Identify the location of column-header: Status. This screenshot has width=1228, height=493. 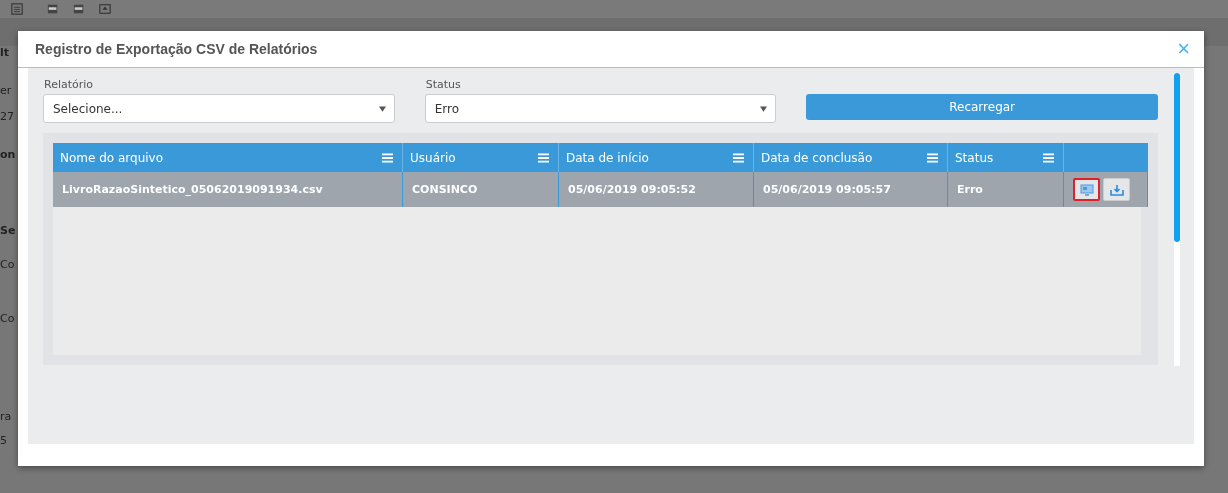
(1006, 157).